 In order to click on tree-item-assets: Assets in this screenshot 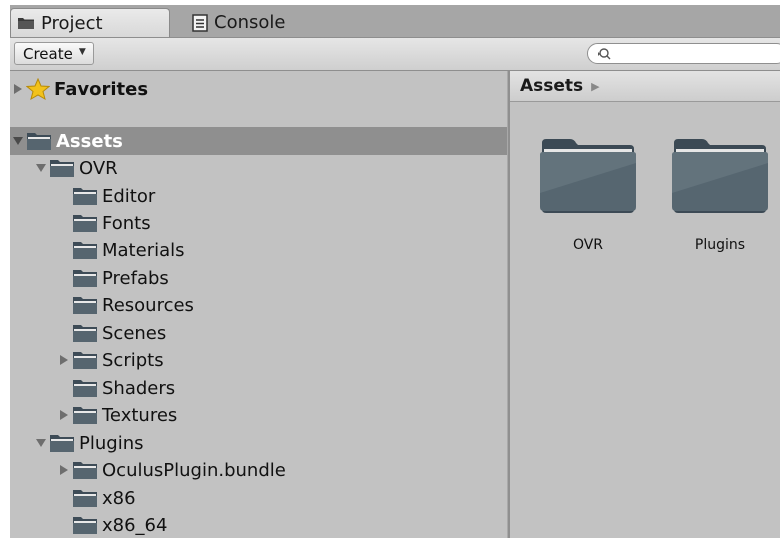, I will do `click(67, 141)`.